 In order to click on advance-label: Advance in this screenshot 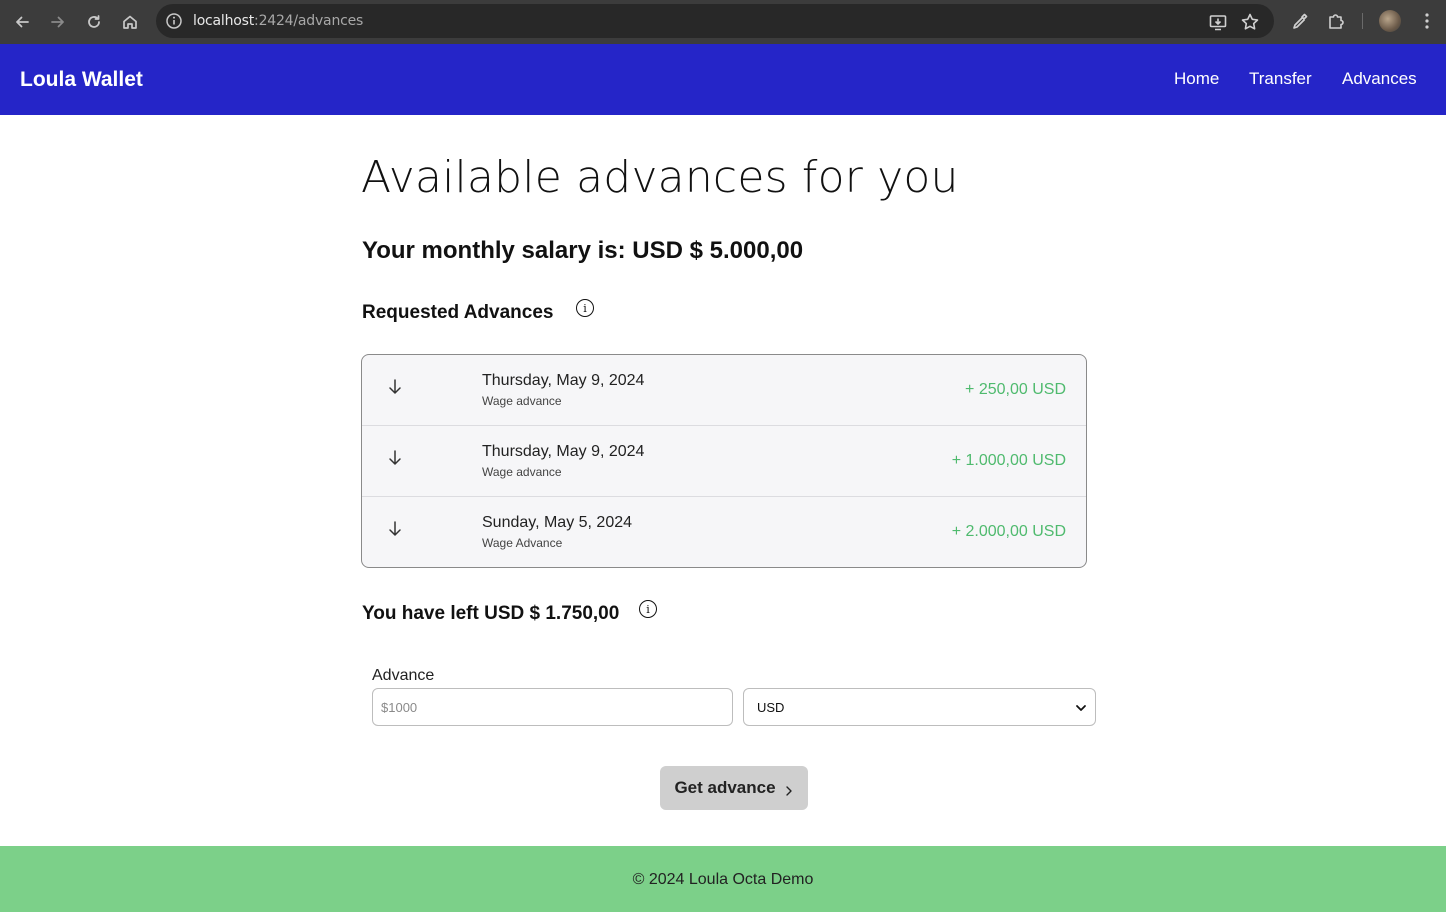, I will do `click(403, 675)`.